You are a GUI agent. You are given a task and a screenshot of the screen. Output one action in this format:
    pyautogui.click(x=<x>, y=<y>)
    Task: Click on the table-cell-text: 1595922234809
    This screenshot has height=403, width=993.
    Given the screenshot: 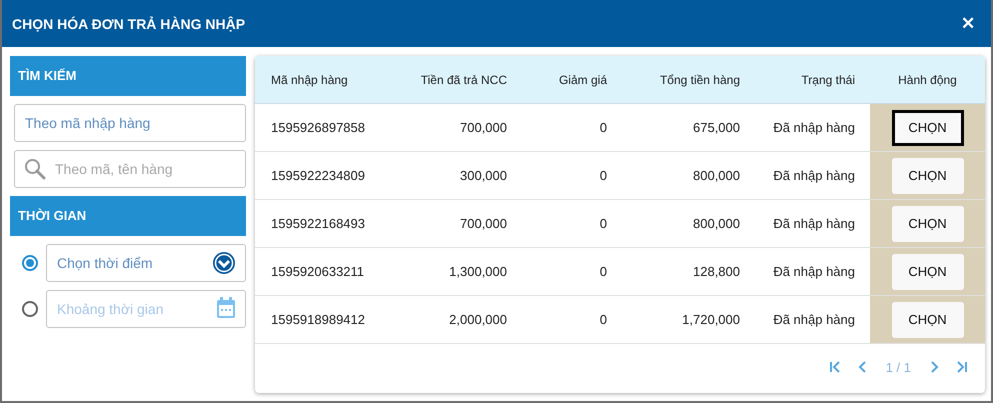 What is the action you would take?
    pyautogui.click(x=318, y=175)
    